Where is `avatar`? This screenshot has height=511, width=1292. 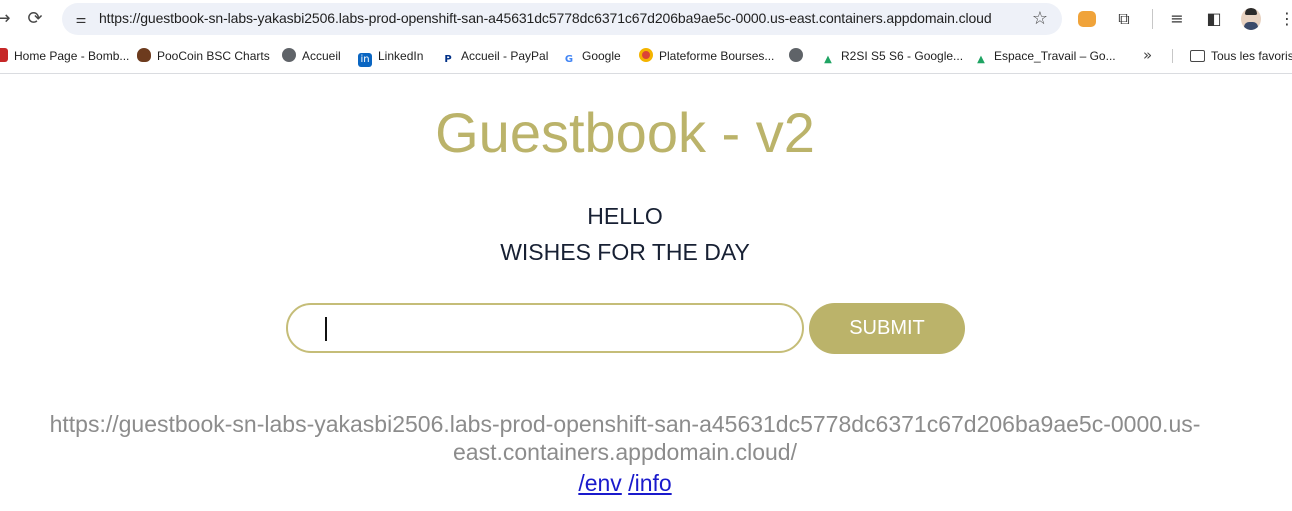 avatar is located at coordinates (1251, 19).